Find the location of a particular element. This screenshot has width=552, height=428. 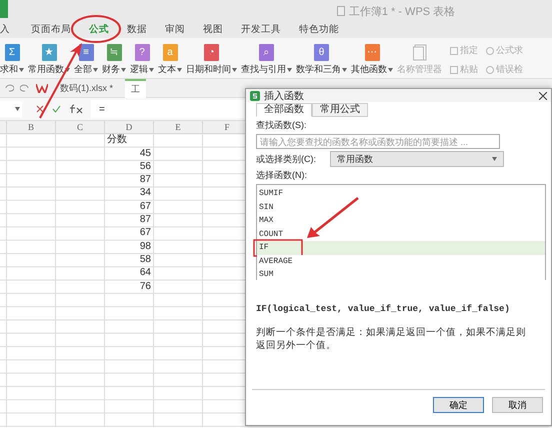

table-cell-text: 56 is located at coordinates (145, 167).